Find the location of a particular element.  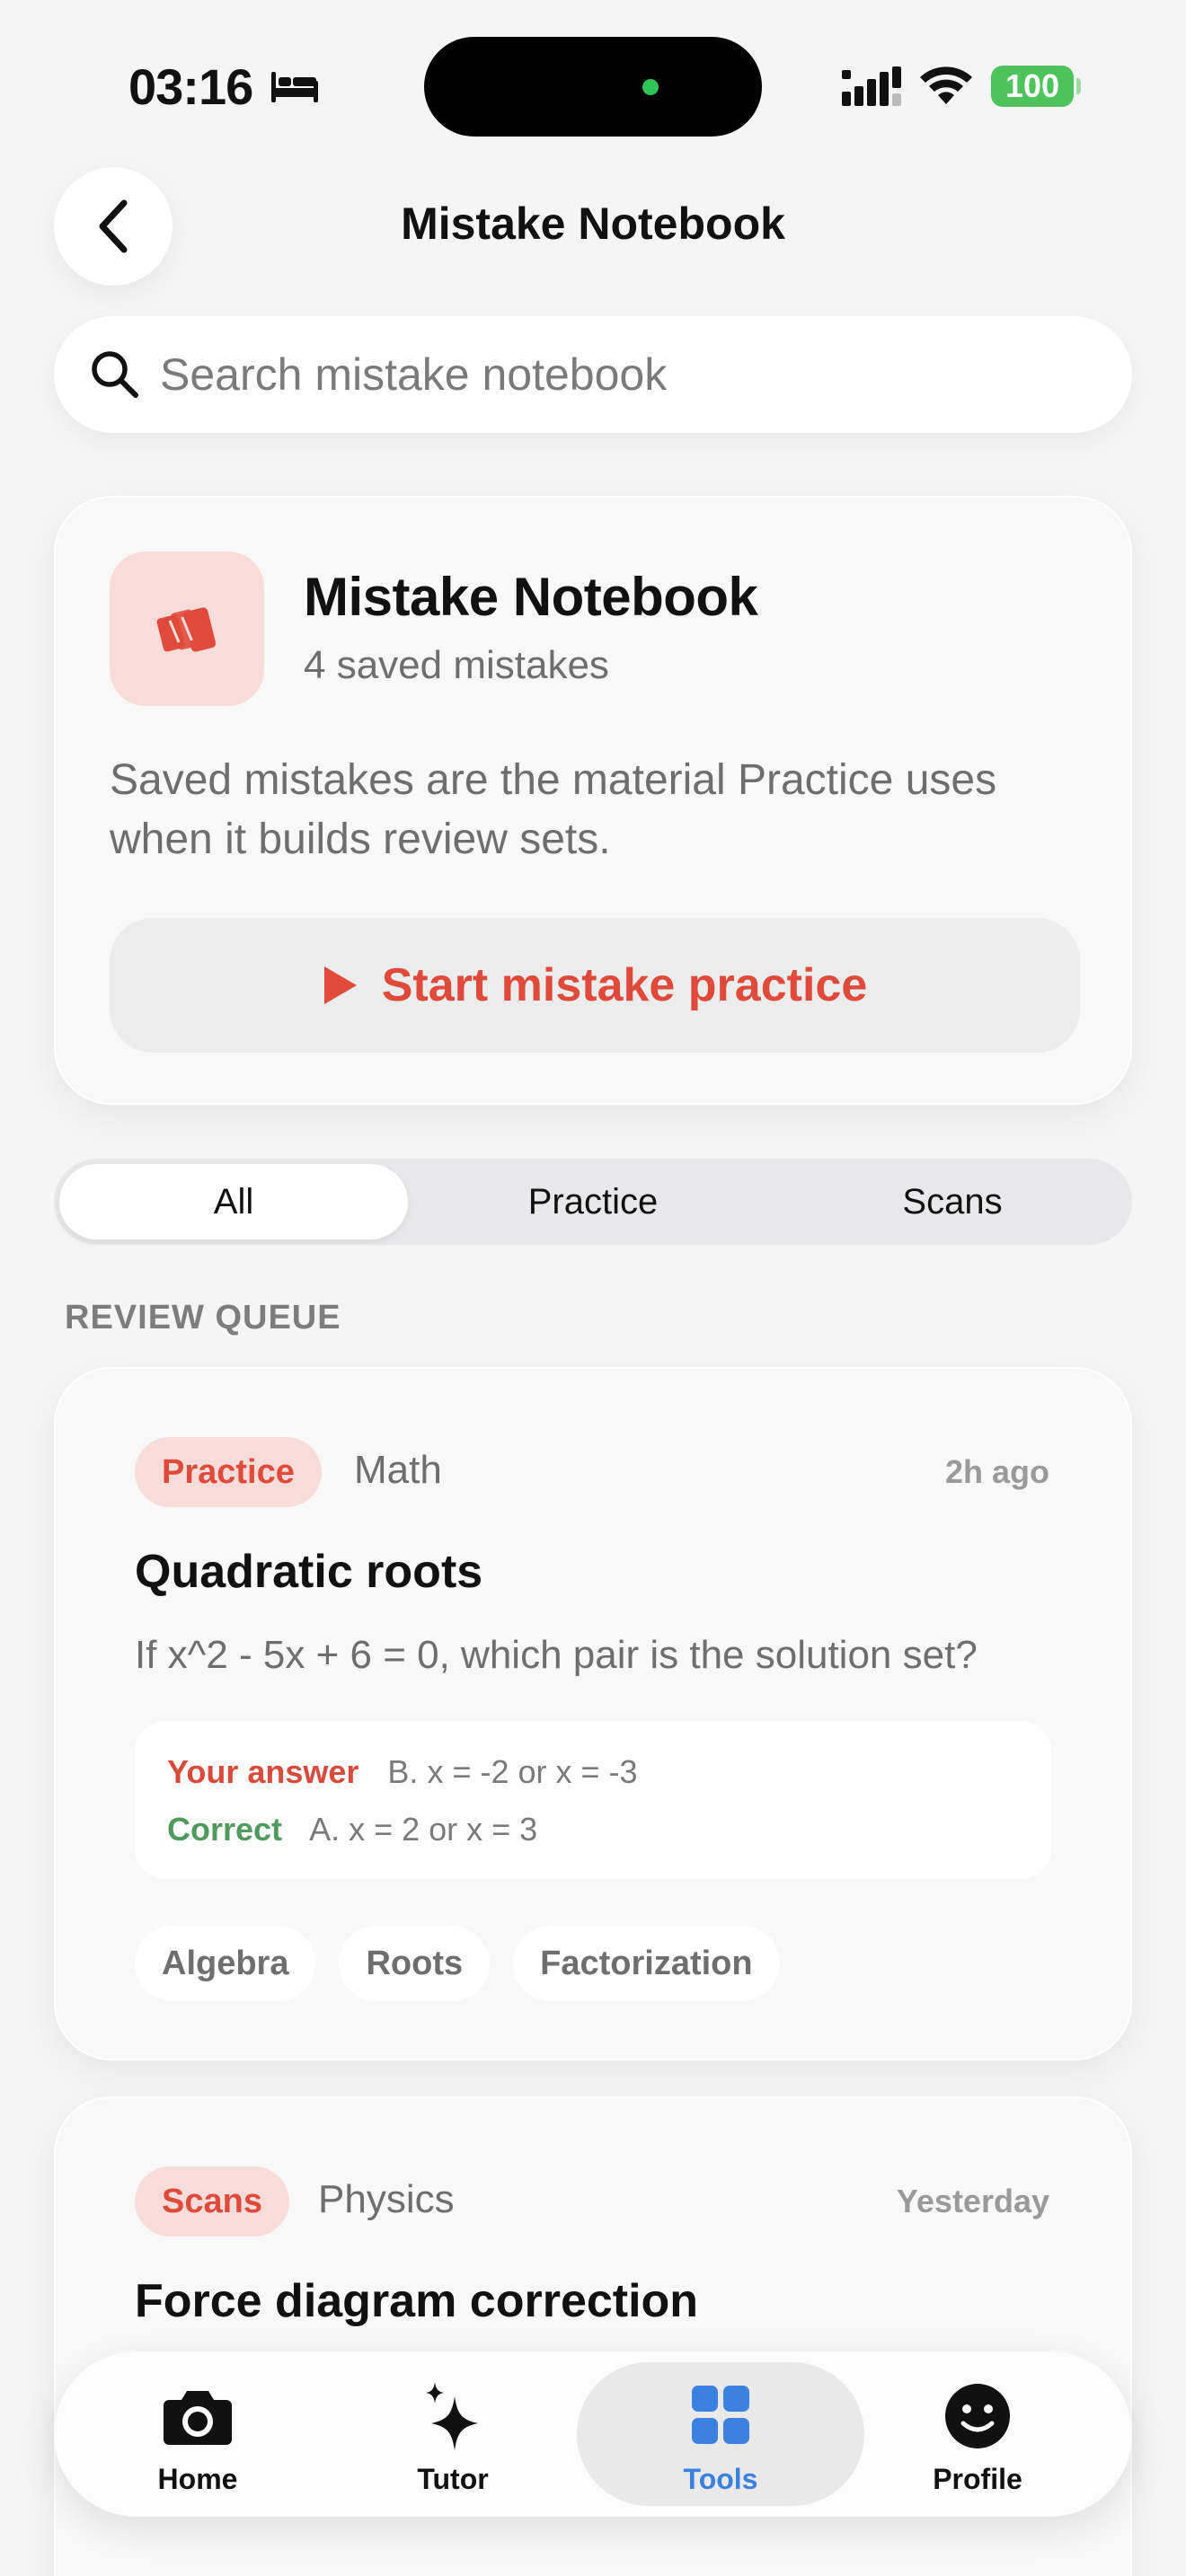

tab-profile: Profile is located at coordinates (977, 2434).